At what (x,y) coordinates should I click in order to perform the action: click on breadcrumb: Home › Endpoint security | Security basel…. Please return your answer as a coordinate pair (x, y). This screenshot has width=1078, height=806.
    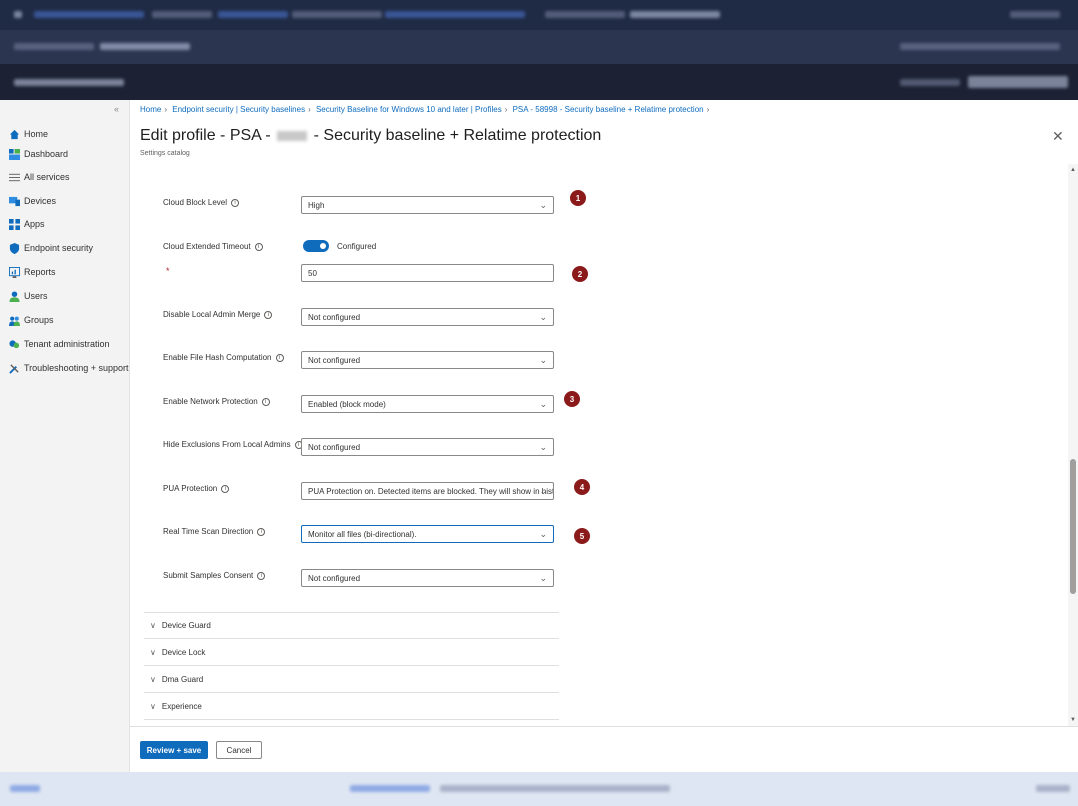
    Looking at the image, I should click on (426, 109).